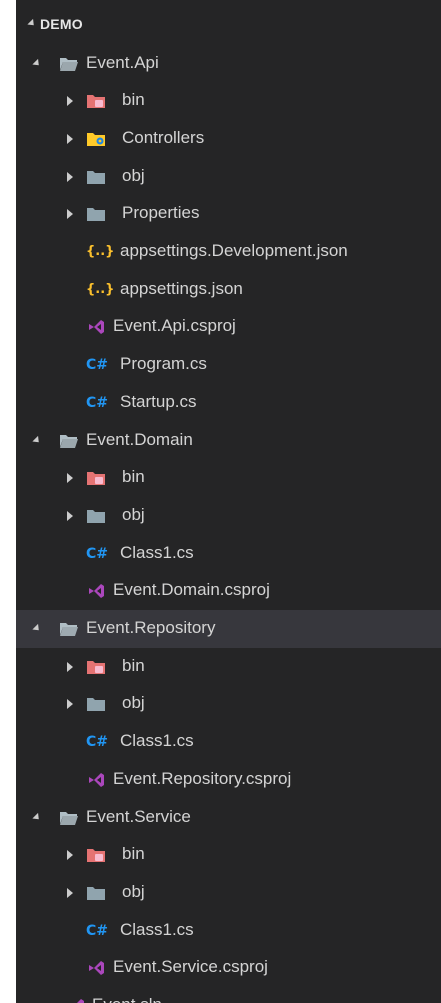 Image resolution: width=441 pixels, height=1003 pixels. I want to click on tree-item-label: Event.Service.csproj, so click(190, 967).